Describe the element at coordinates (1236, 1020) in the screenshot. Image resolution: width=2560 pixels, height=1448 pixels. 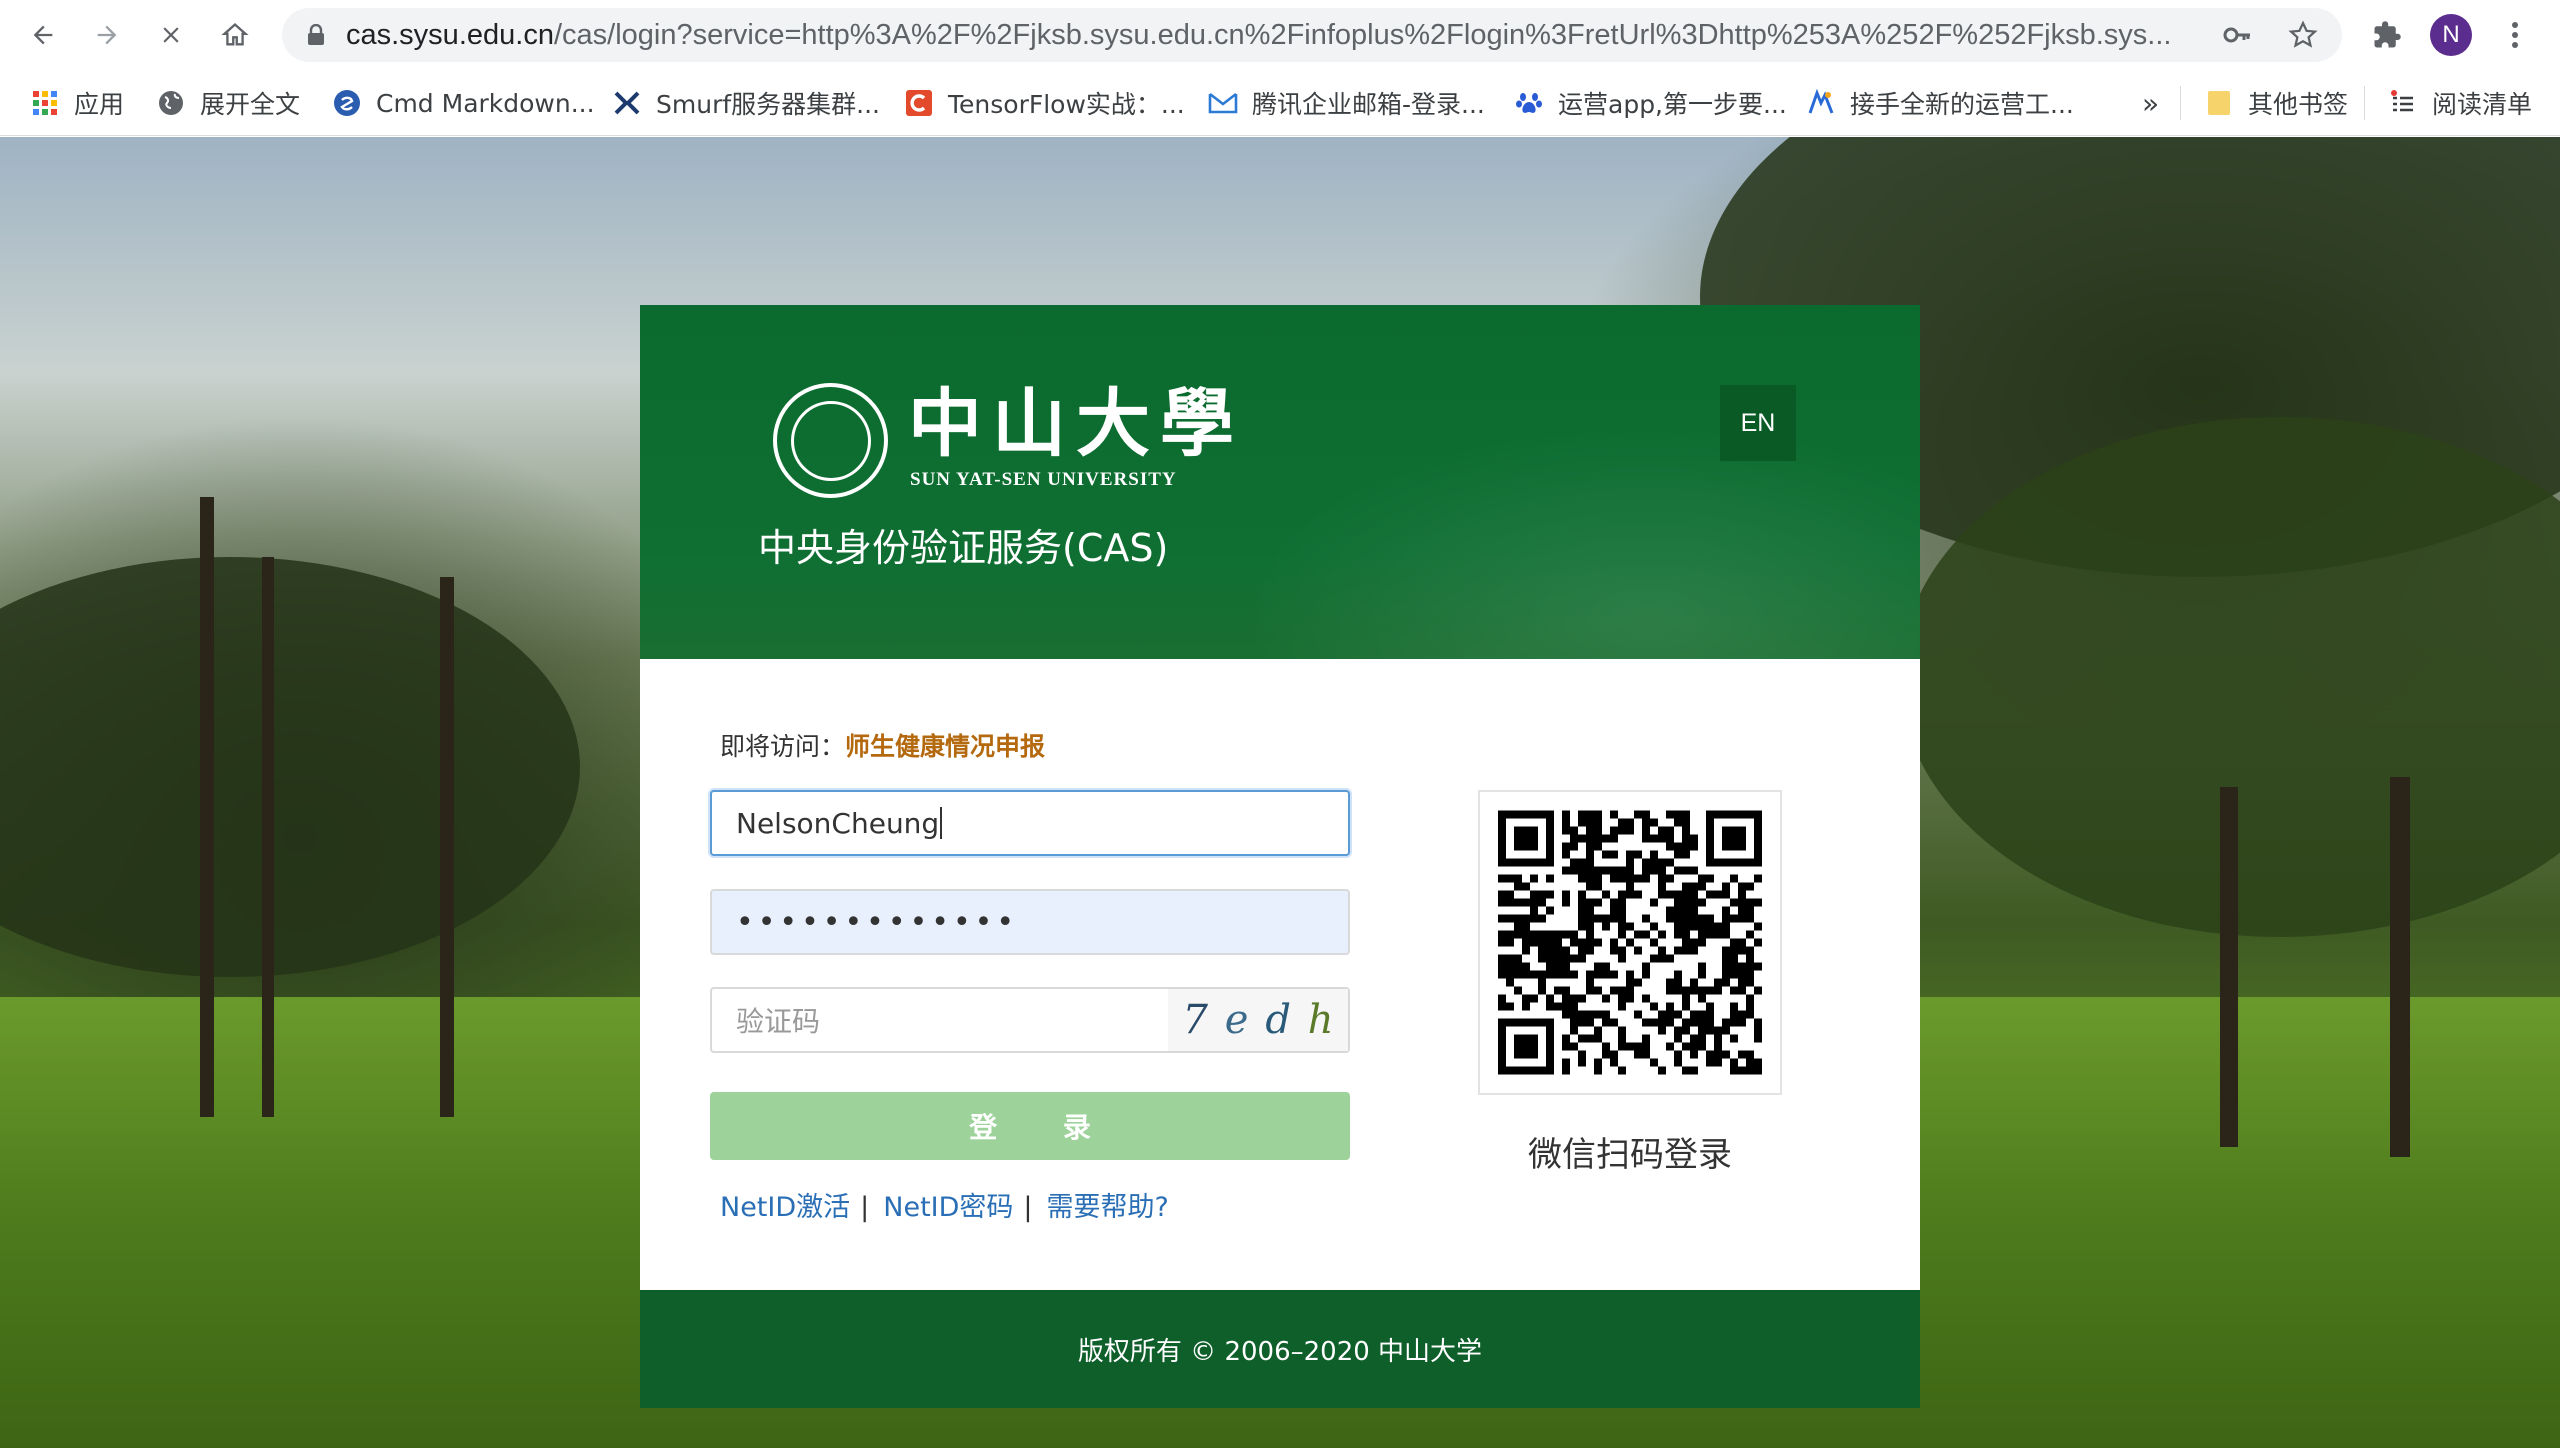
I see `captcha-char: e` at that location.